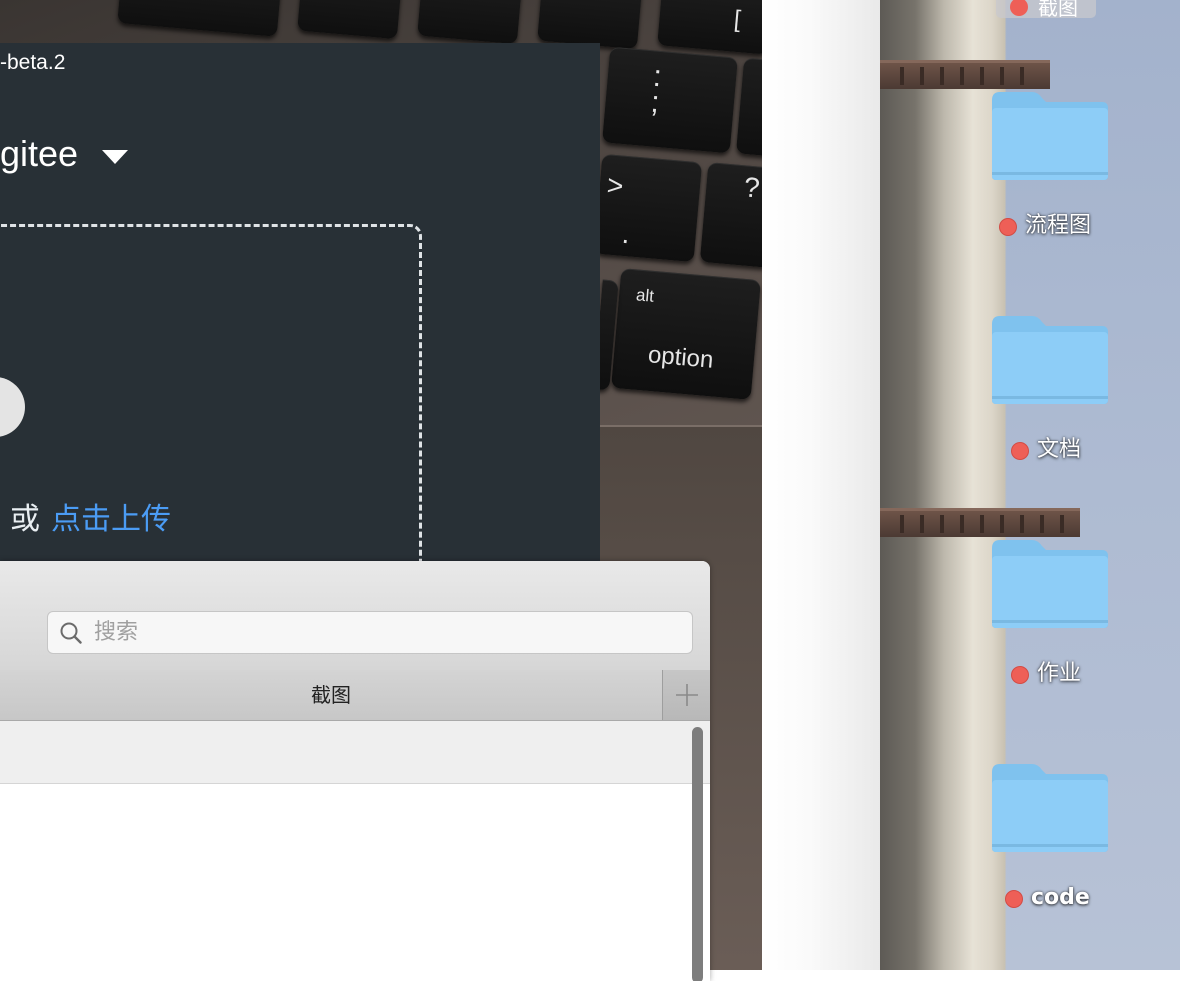  What do you see at coordinates (645, 295) in the screenshot?
I see `key-alt-label: alt` at bounding box center [645, 295].